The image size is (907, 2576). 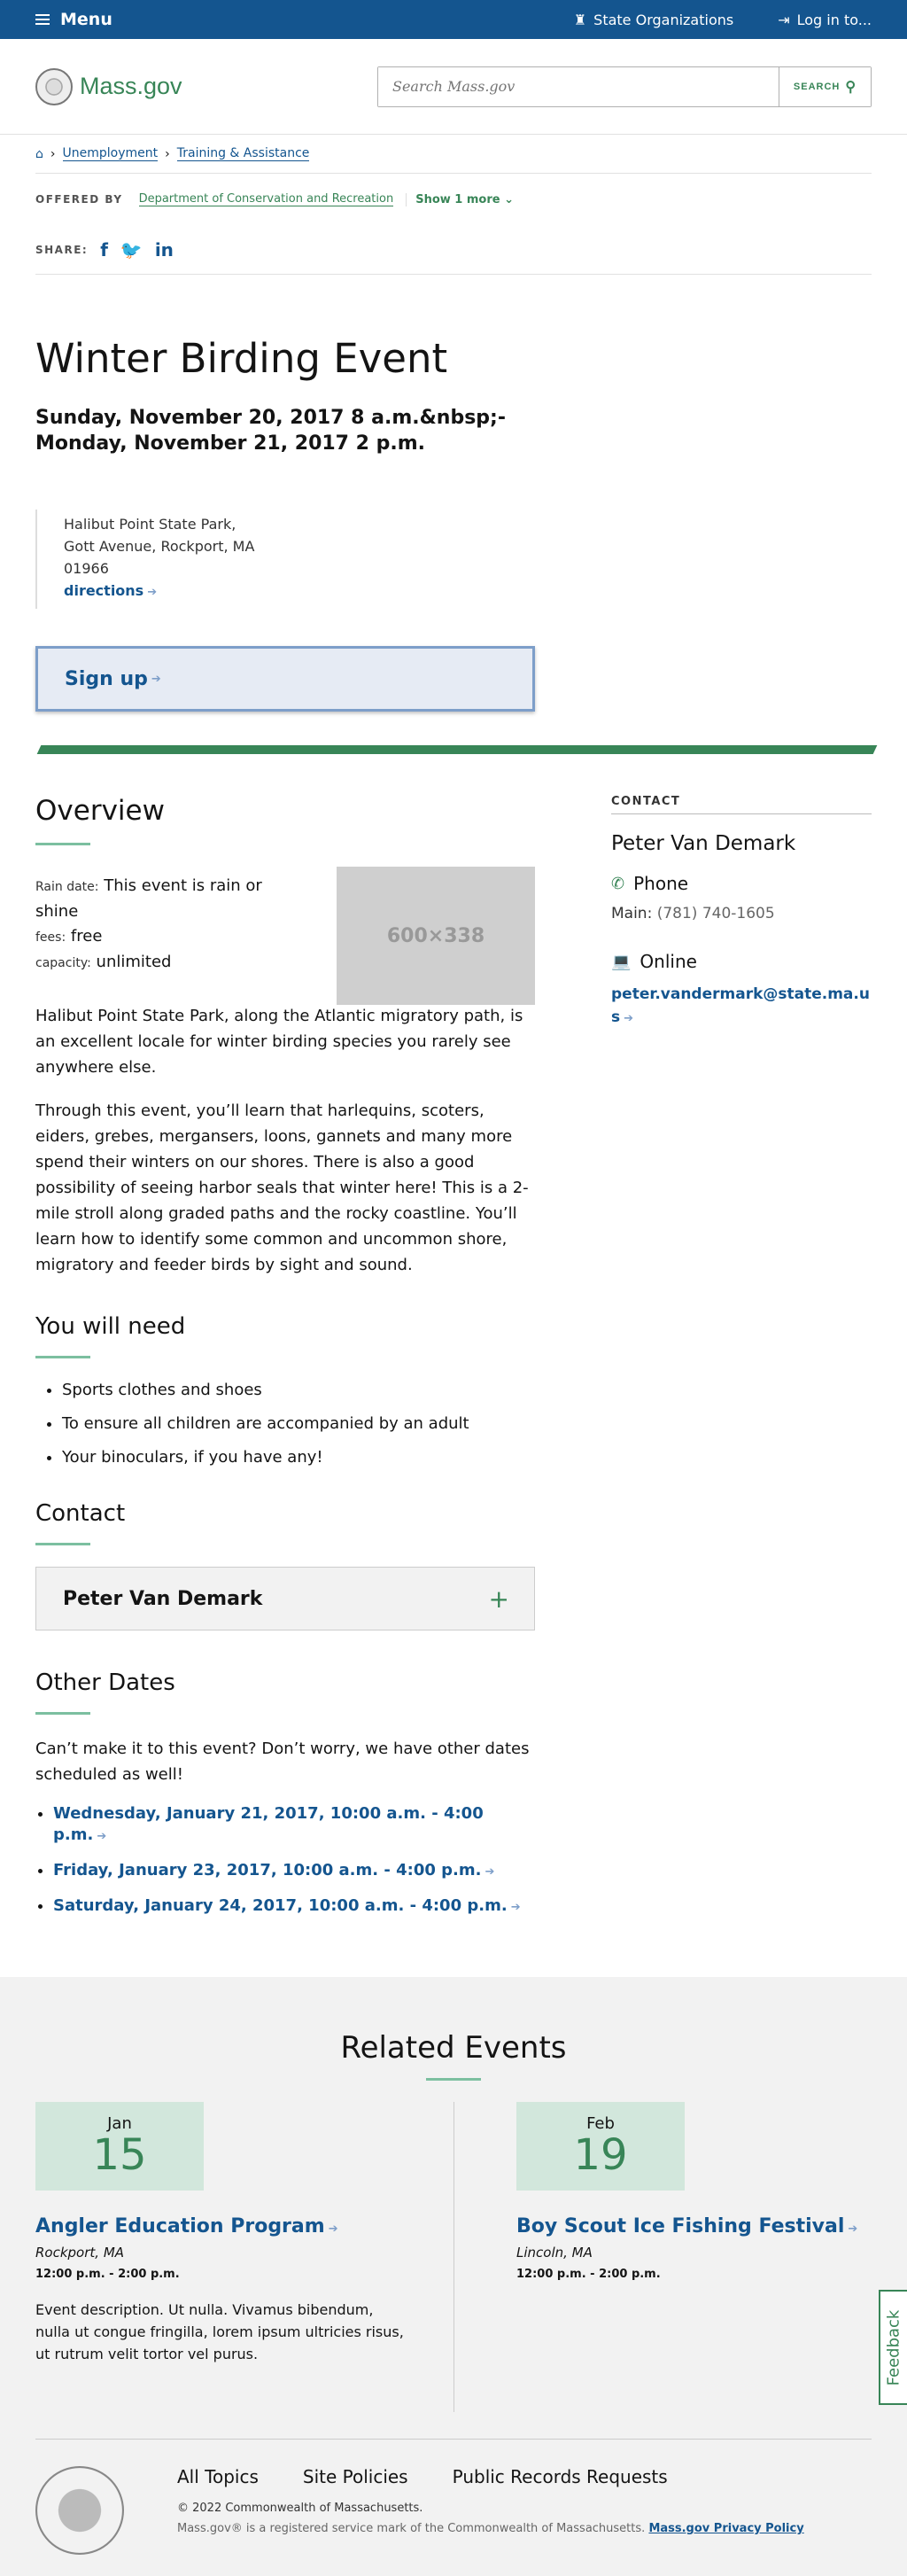 What do you see at coordinates (661, 884) in the screenshot?
I see `phone-heading: Phone` at bounding box center [661, 884].